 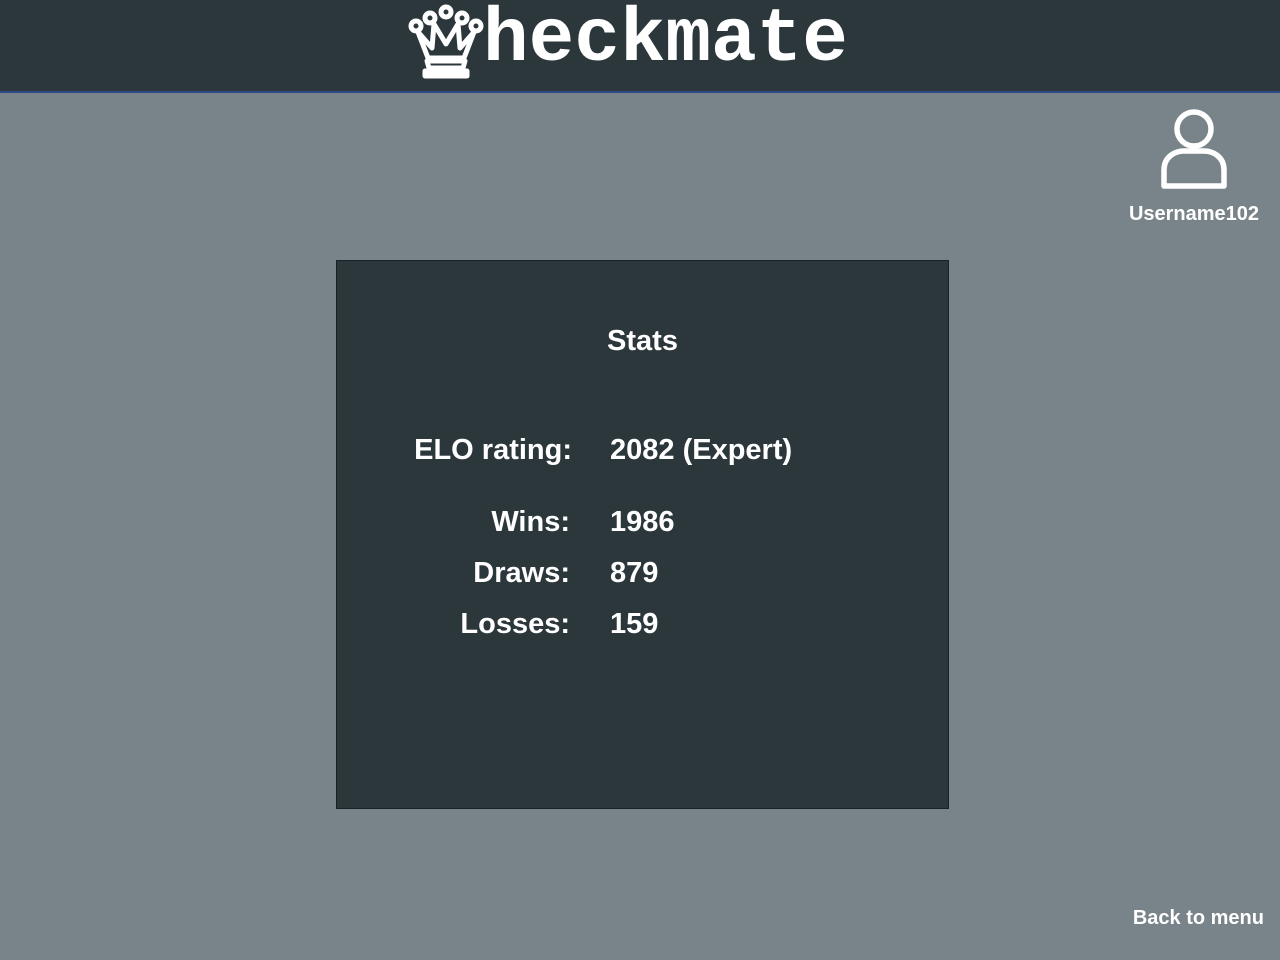 What do you see at coordinates (515, 624) in the screenshot?
I see `stat-label: Losses:` at bounding box center [515, 624].